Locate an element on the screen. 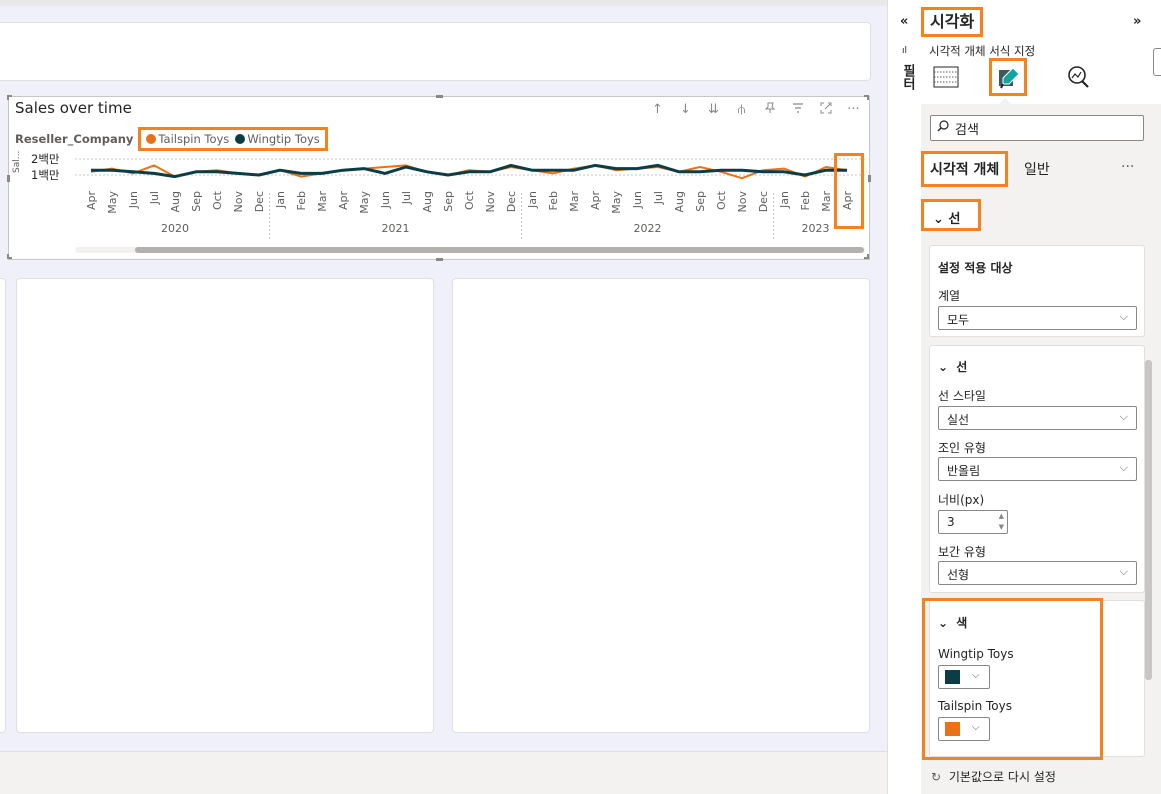  filters-pane-collapsed: « ıl 필터 is located at coordinates (904, 397).